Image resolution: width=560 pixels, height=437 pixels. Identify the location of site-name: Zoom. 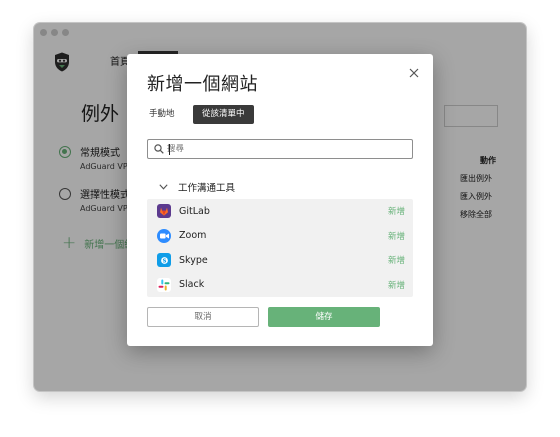
(193, 236).